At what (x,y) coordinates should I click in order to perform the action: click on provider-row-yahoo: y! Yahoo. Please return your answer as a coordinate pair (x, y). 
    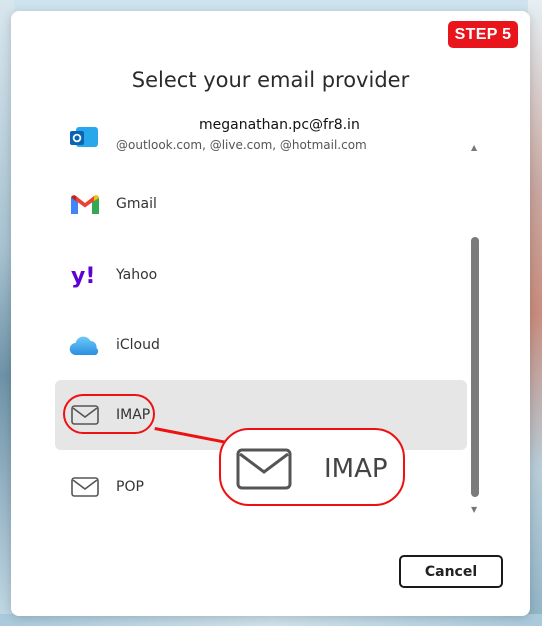
    Looking at the image, I should click on (261, 275).